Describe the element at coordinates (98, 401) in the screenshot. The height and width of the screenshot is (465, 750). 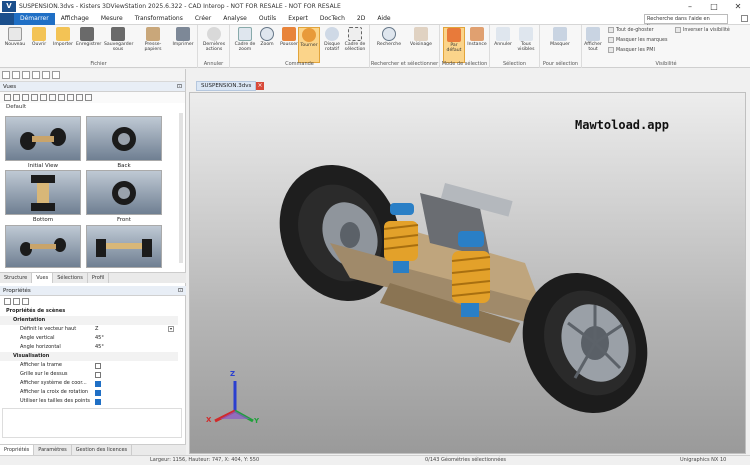
I see `point-sizes-checkbox` at that location.